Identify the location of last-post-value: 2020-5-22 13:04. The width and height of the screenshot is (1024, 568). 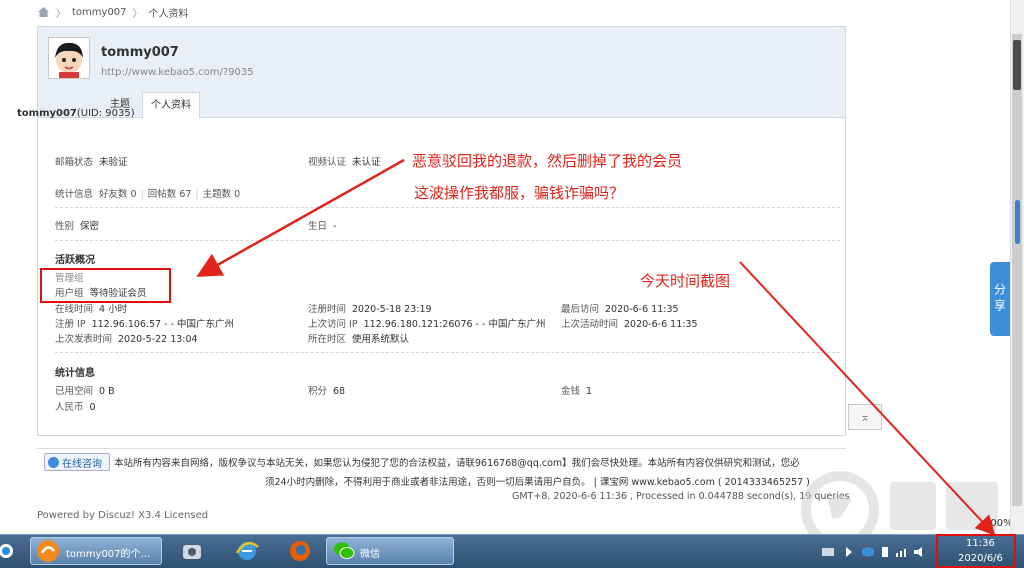
(158, 339).